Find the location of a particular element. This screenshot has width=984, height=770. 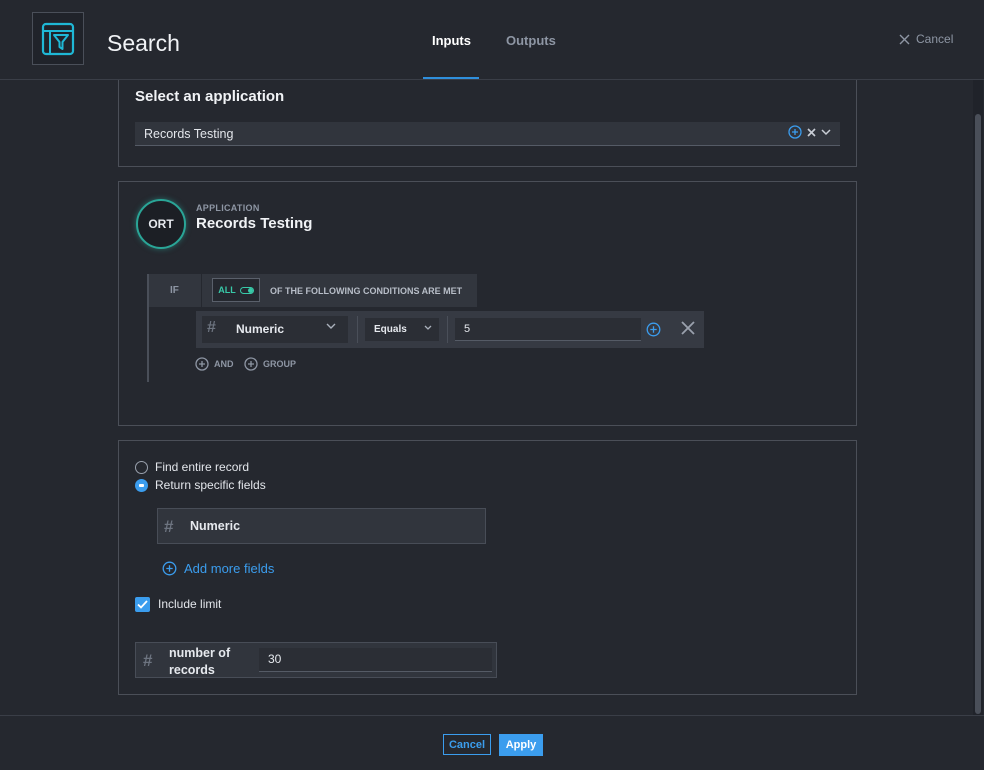

find-entire-record-label: Find entire record is located at coordinates (202, 467).